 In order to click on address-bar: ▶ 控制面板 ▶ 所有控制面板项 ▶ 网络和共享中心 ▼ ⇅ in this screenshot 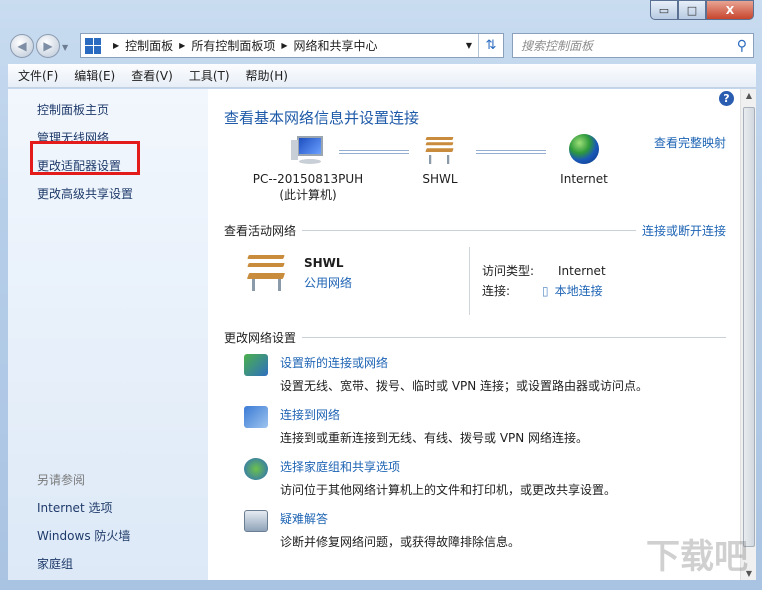, I will do `click(292, 45)`.